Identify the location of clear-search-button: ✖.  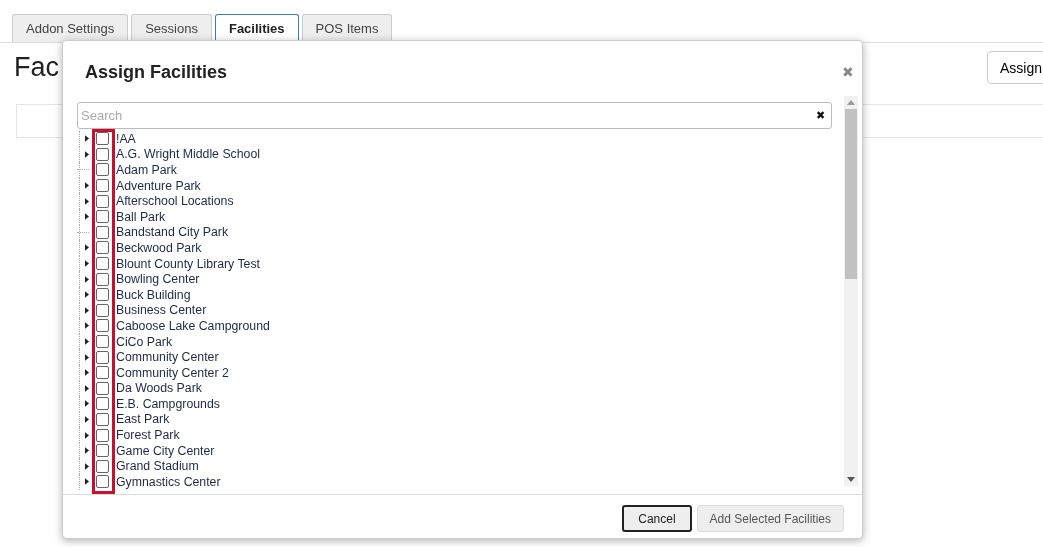
(820, 115).